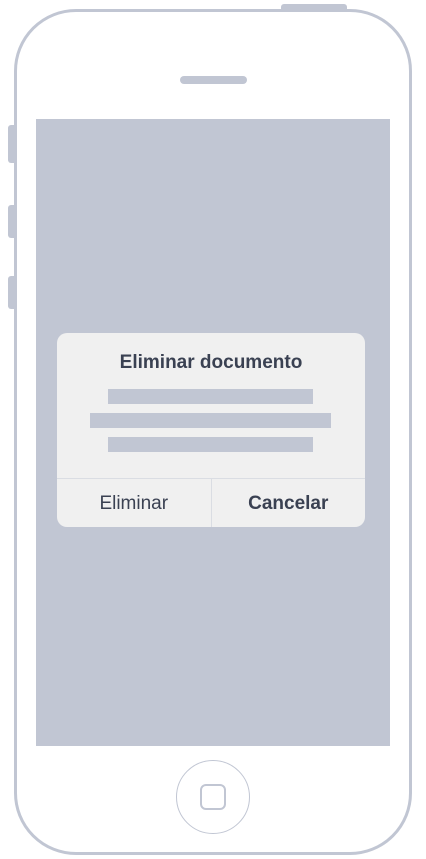  What do you see at coordinates (213, 80) in the screenshot?
I see `speaker-icon` at bounding box center [213, 80].